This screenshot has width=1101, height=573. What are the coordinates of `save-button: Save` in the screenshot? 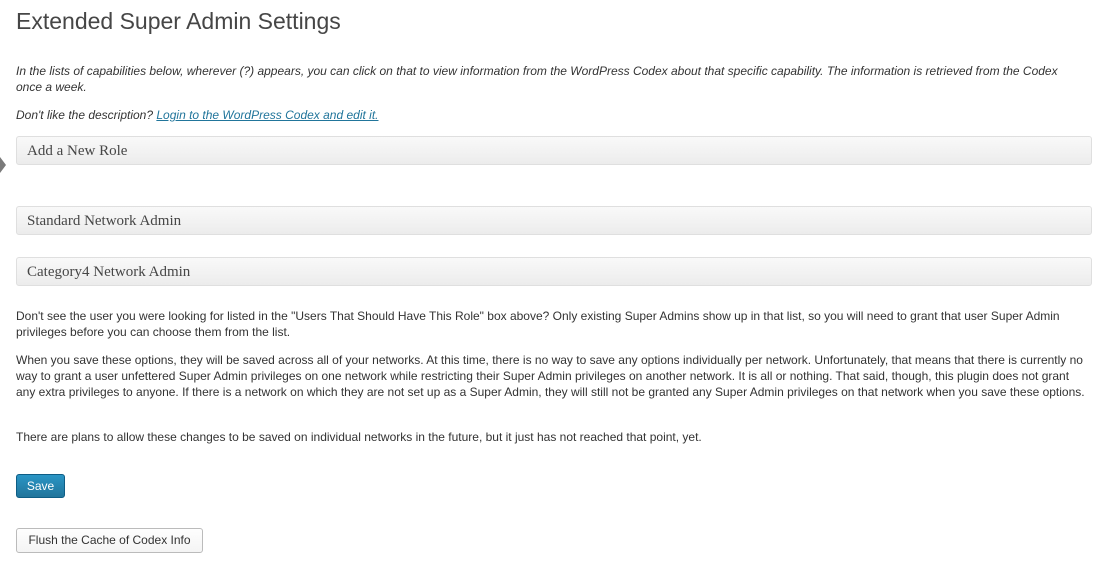 It's located at (40, 486).